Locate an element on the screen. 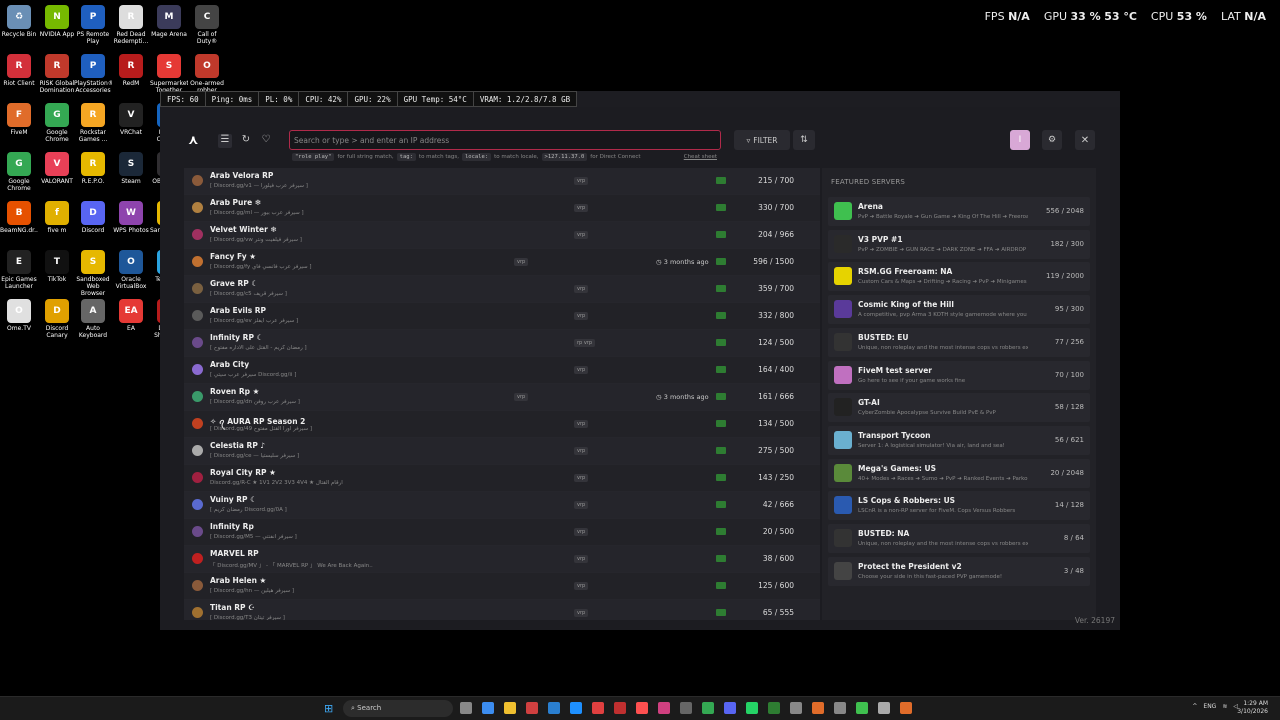 Image resolution: width=1280 pixels, height=720 pixels. desktop-icon: f five m is located at coordinates (57, 217).